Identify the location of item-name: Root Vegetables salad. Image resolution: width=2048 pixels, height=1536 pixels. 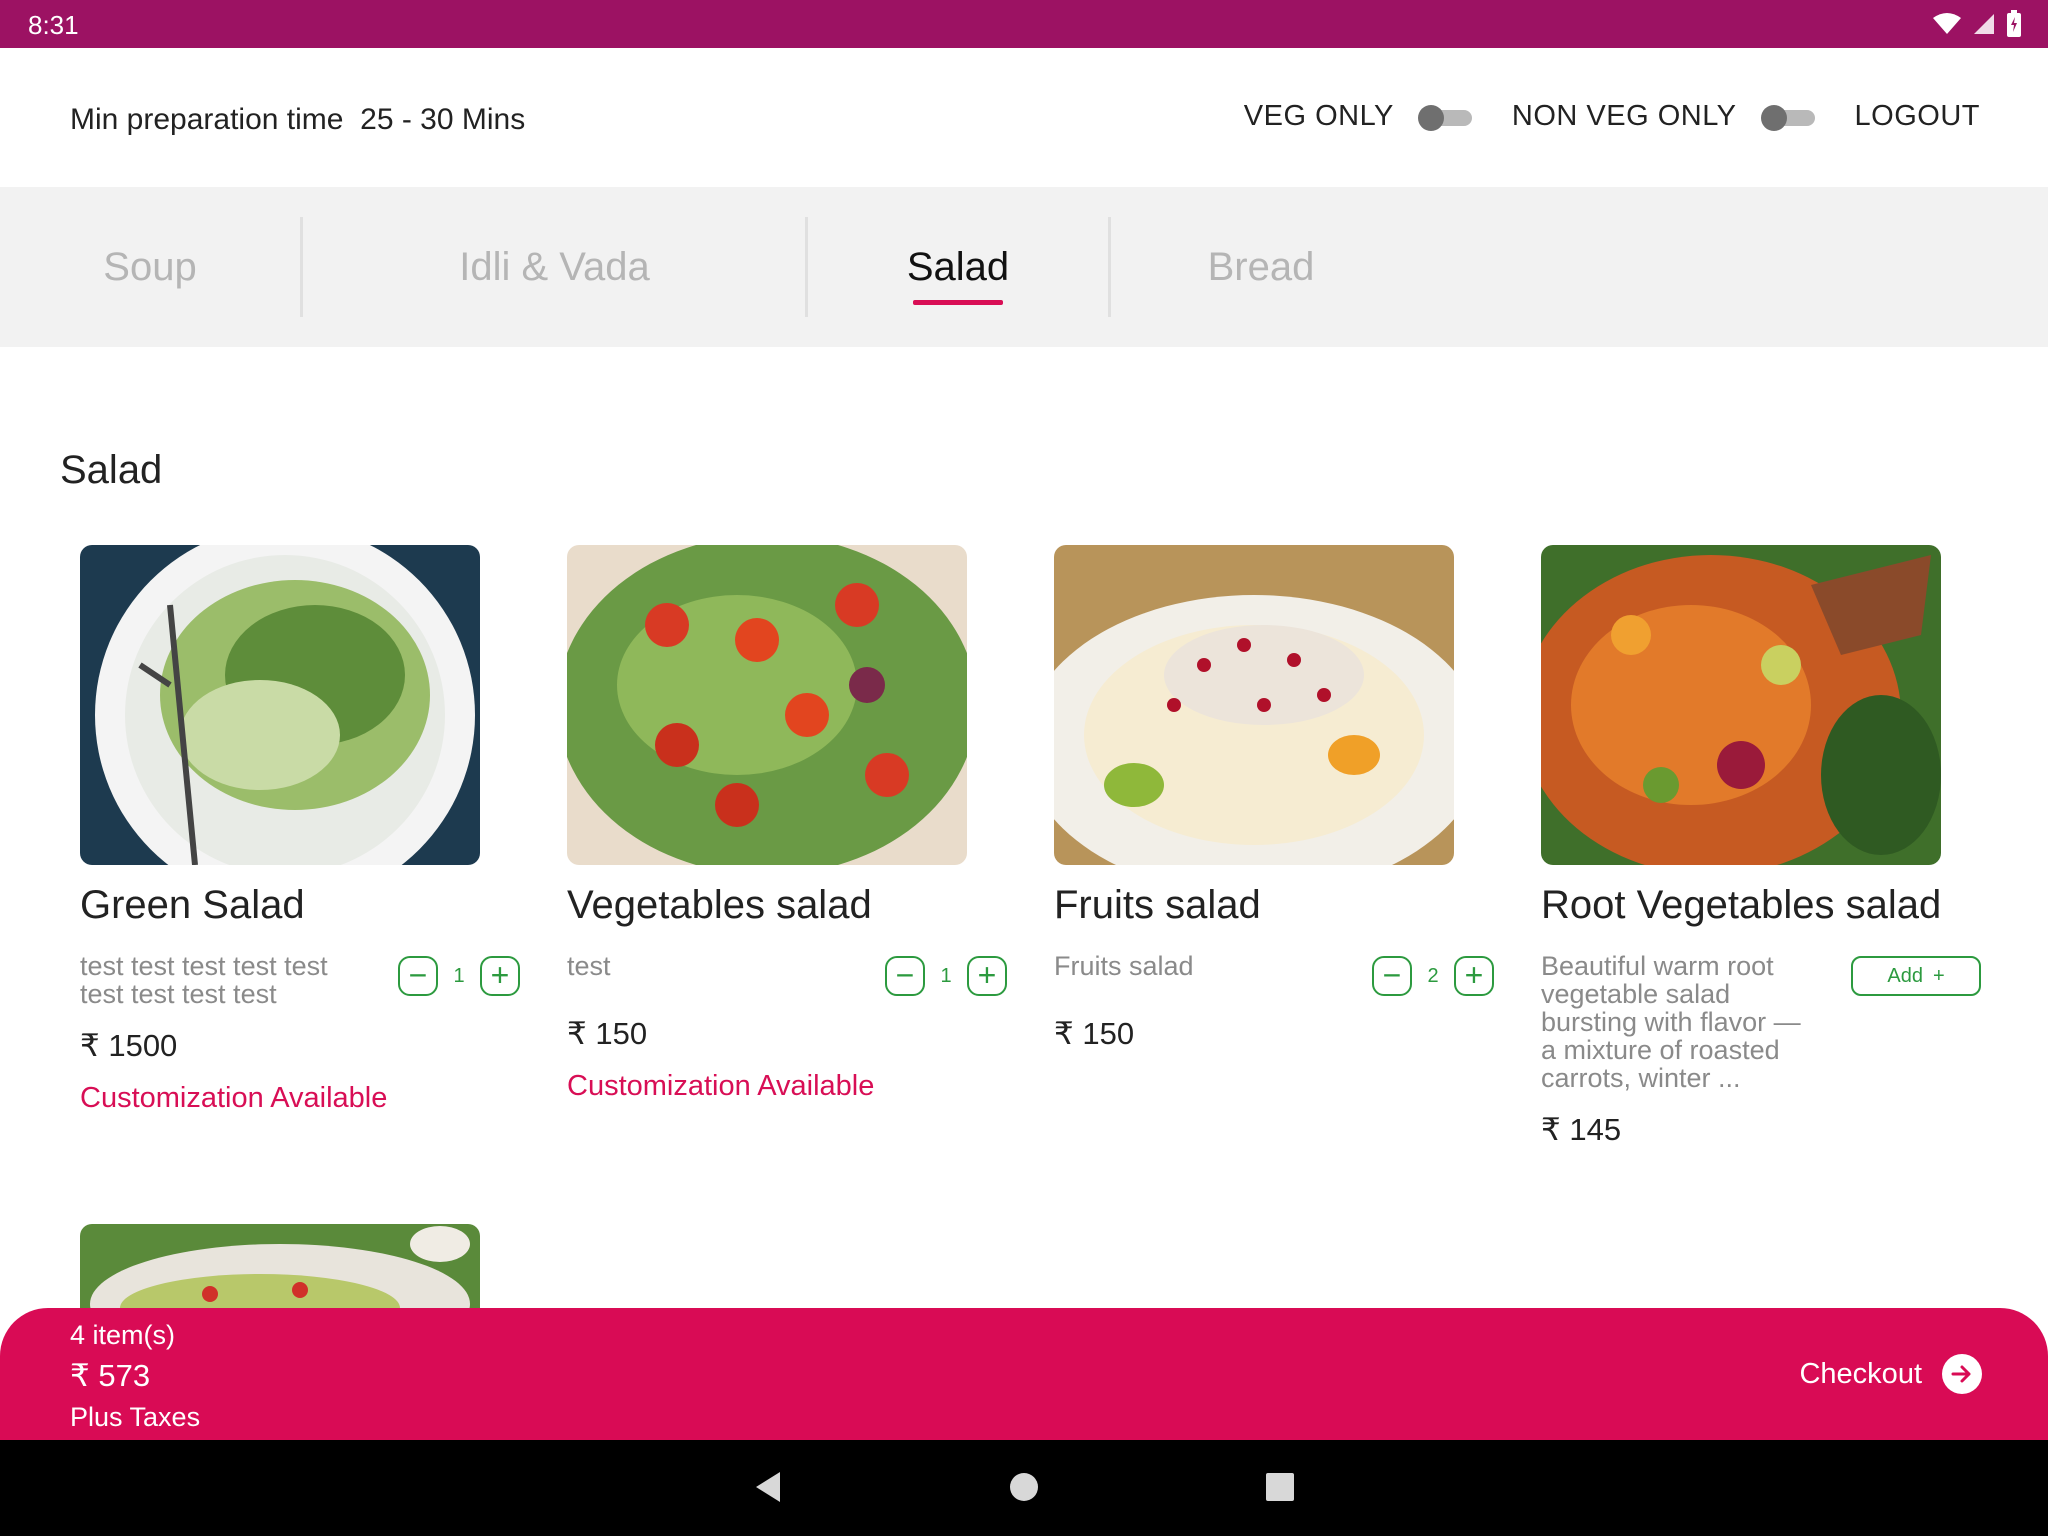
(1741, 905).